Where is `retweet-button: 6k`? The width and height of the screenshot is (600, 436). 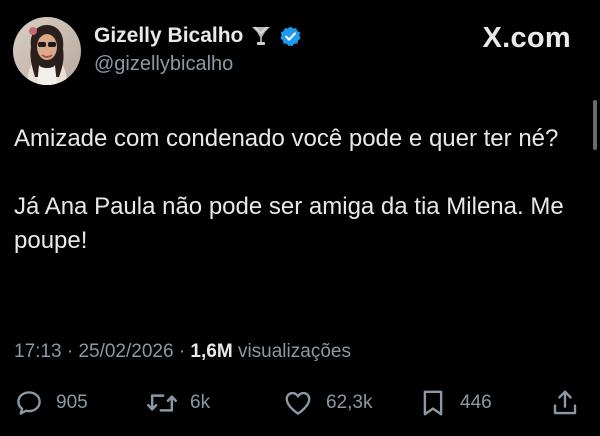
retweet-button: 6k is located at coordinates (178, 403).